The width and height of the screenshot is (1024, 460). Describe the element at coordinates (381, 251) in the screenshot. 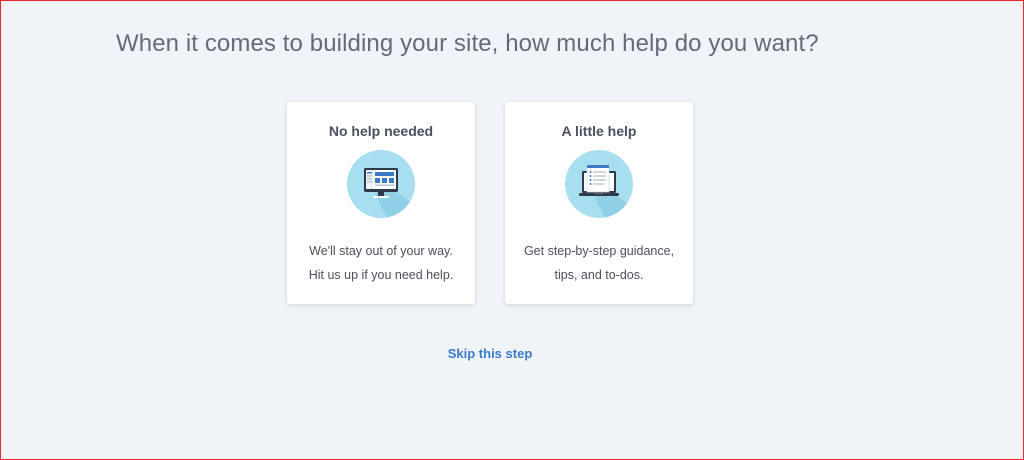

I see `description-line: We'll stay out of your way.` at that location.